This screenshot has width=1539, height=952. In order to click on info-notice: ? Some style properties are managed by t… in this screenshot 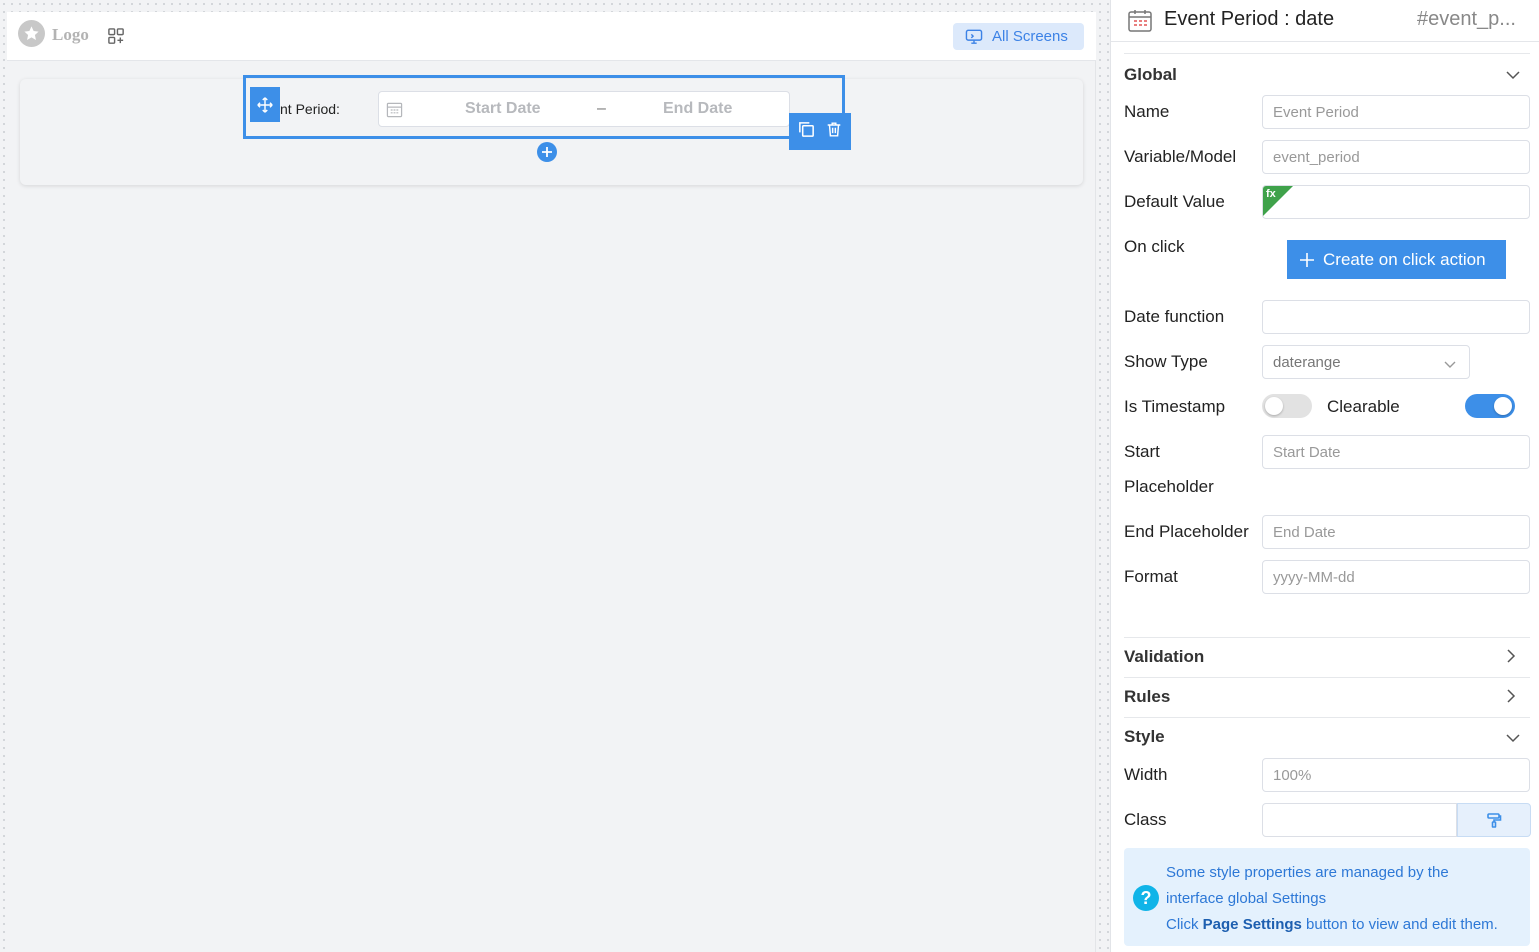, I will do `click(1327, 897)`.